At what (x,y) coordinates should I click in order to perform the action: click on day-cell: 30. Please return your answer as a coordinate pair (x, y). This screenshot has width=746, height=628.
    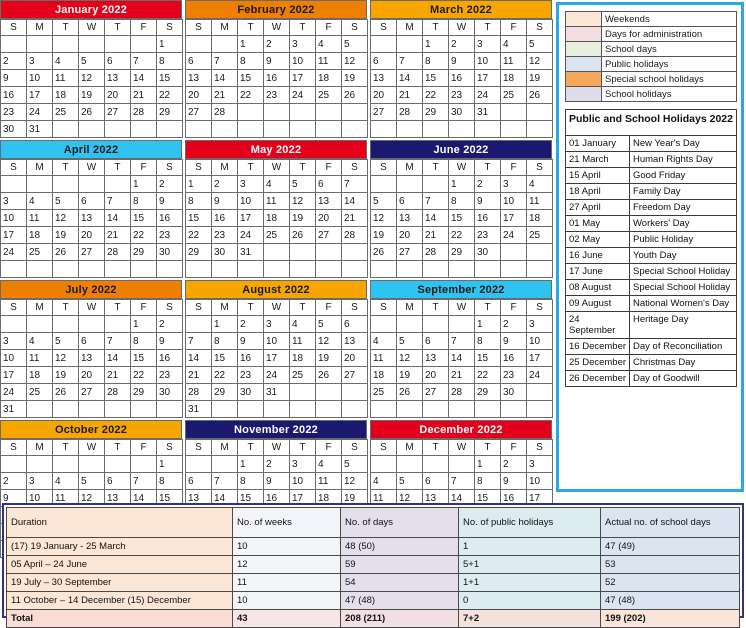
    Looking at the image, I should click on (224, 252).